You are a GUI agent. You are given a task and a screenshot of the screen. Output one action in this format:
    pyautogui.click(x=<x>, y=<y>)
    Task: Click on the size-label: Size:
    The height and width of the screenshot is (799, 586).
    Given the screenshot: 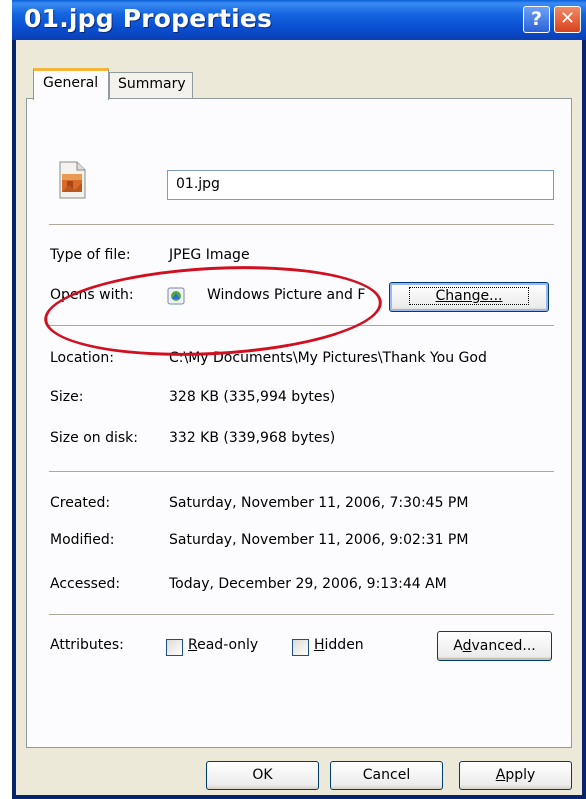 What is the action you would take?
    pyautogui.click(x=67, y=397)
    